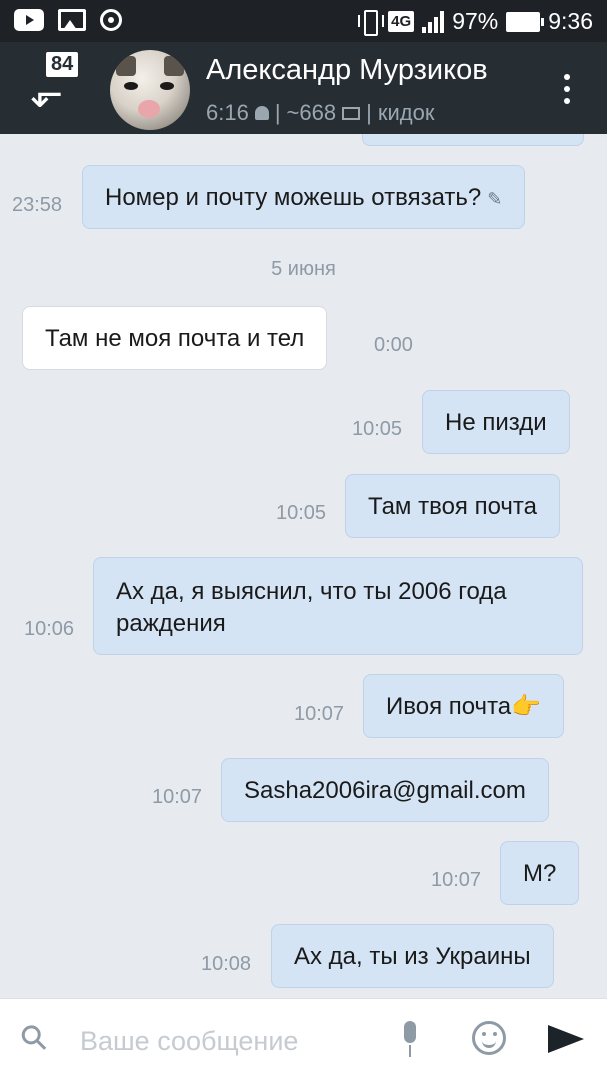 Image resolution: width=607 pixels, height=1080 pixels. I want to click on message-text: Ах да, ты из Украины, so click(412, 956).